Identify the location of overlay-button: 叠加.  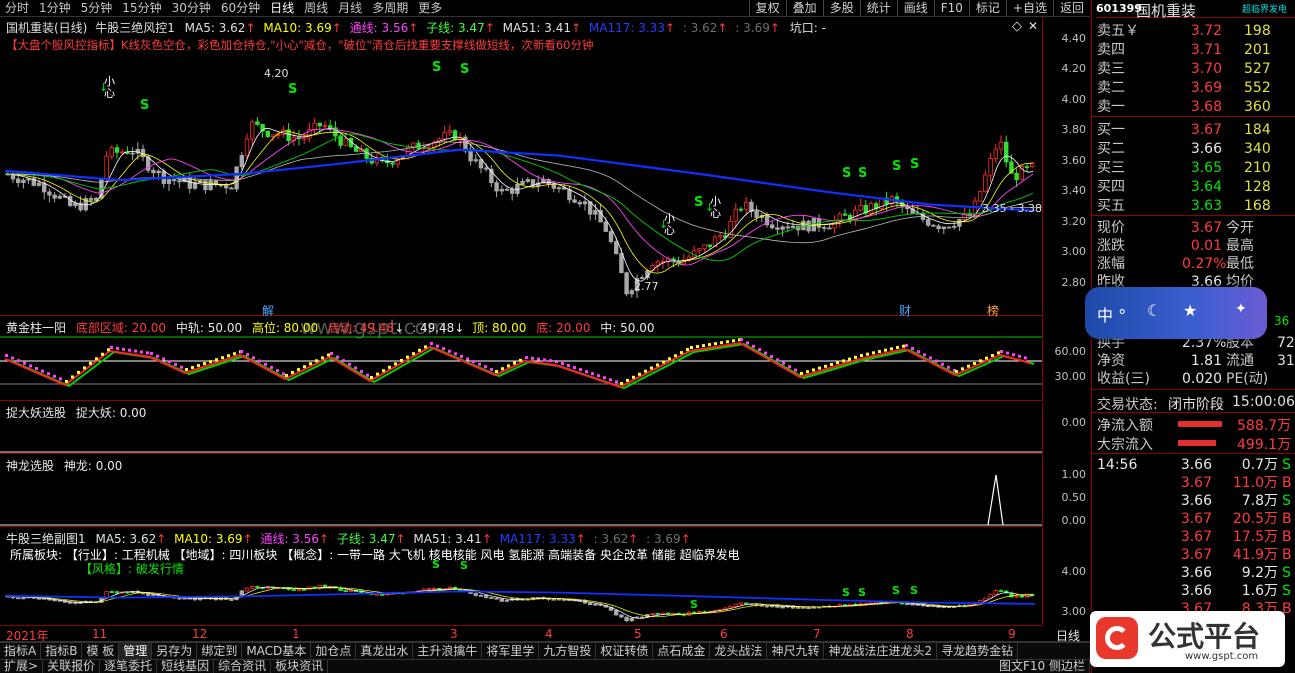
(804, 8).